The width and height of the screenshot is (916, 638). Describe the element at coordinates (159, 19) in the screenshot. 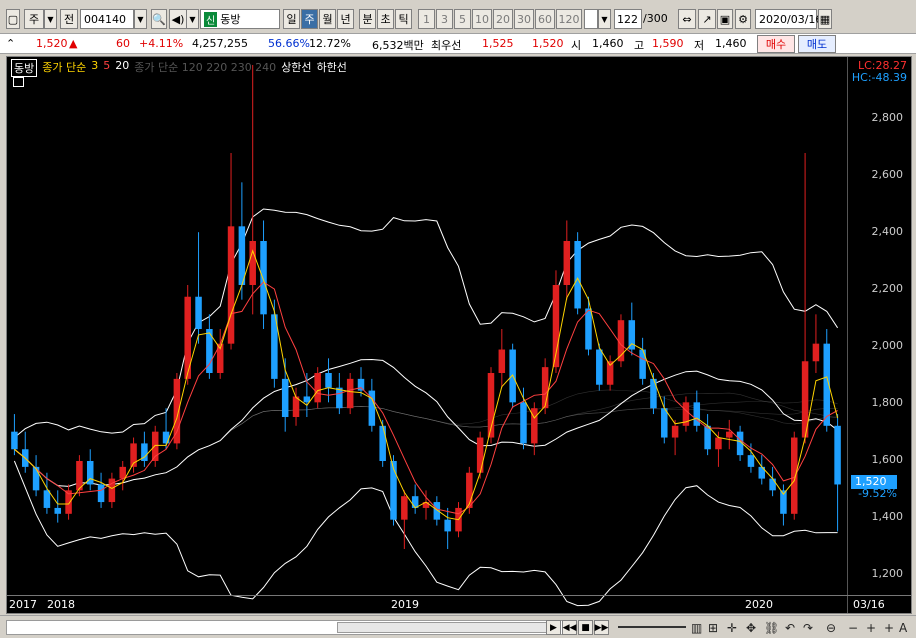

I see `search-icon: 🔍` at that location.